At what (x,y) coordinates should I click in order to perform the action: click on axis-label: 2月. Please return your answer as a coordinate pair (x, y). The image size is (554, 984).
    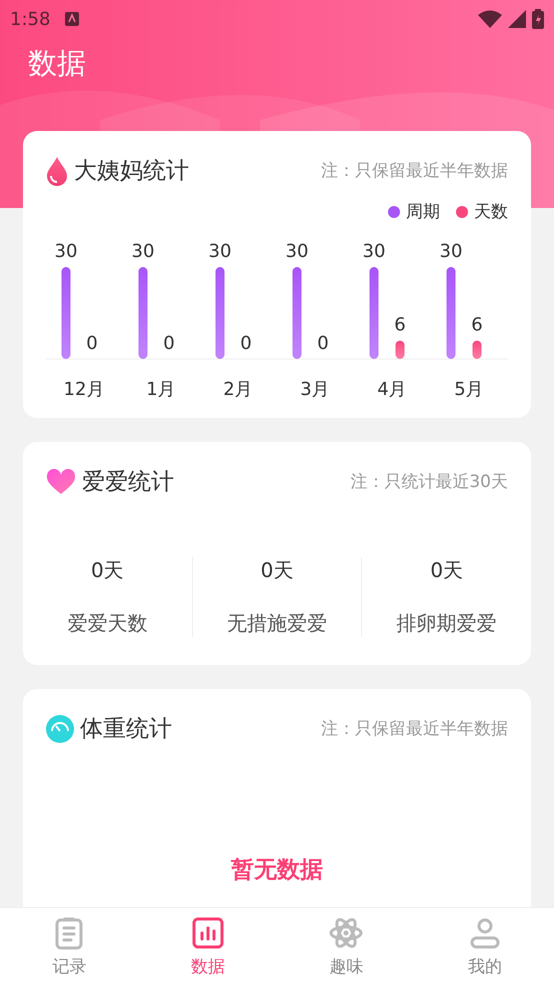
    Looking at the image, I should click on (238, 389).